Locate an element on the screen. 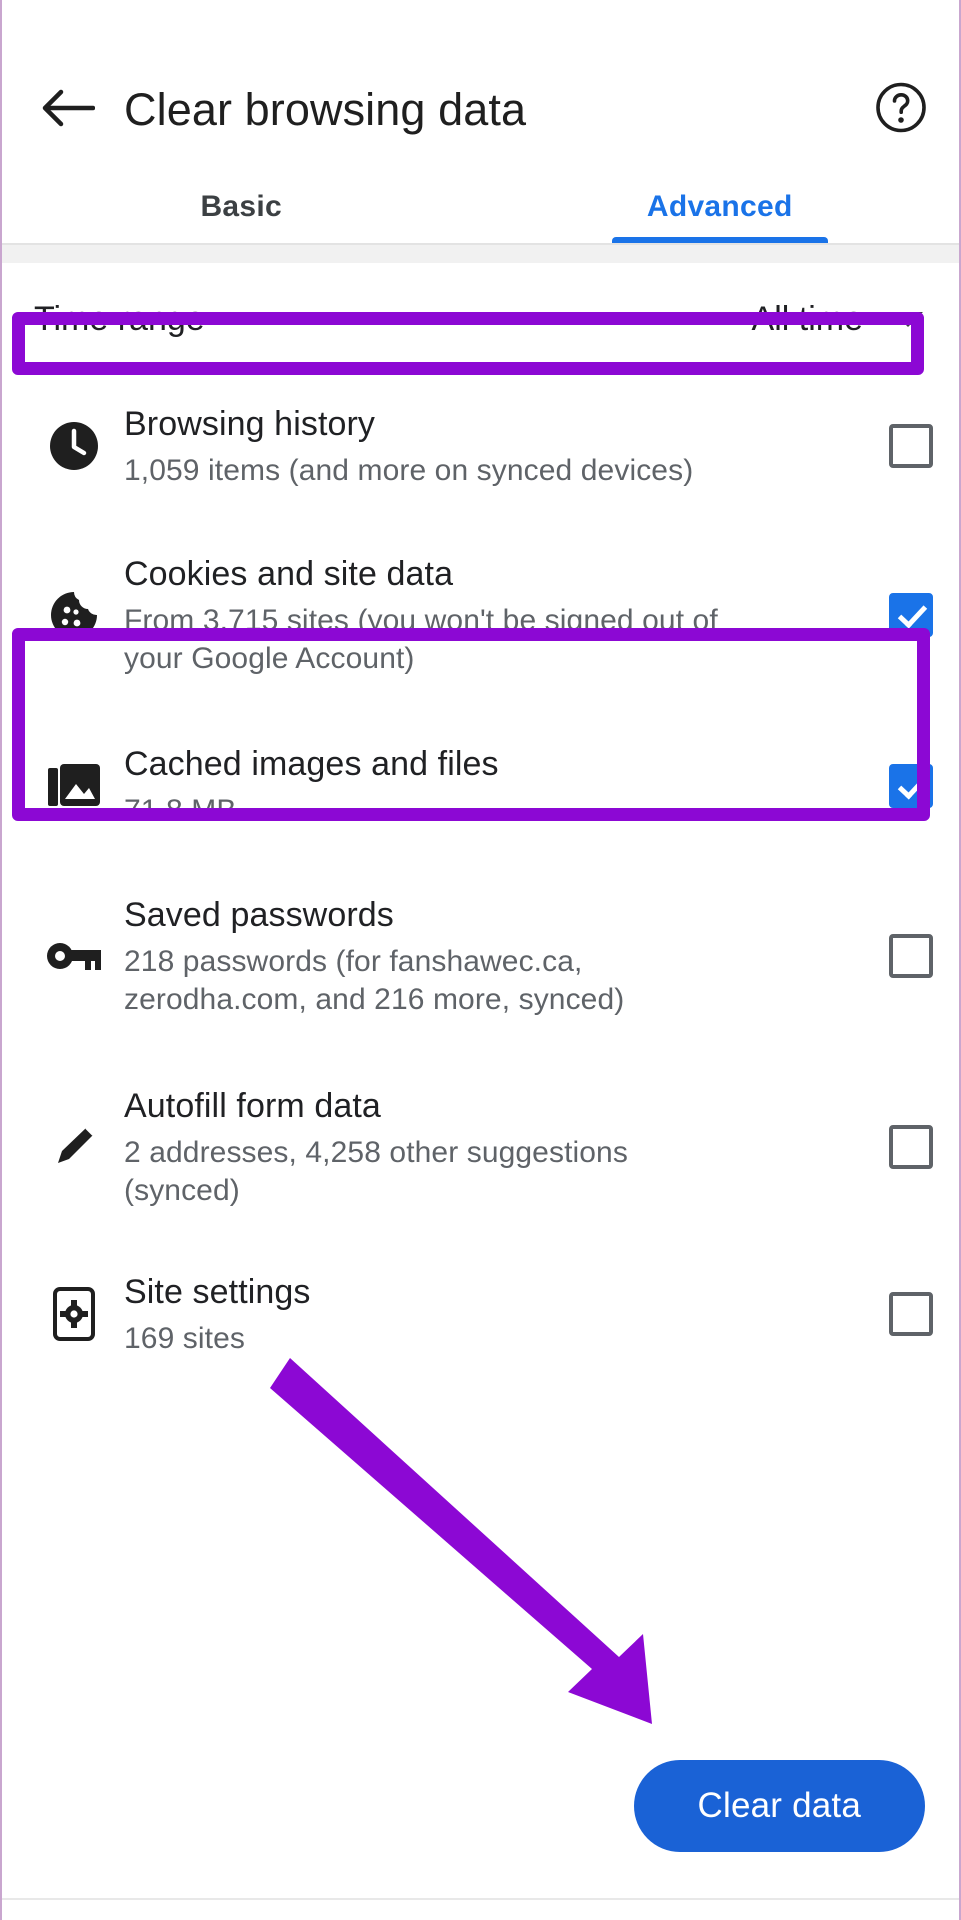  tab-advanced: Advanced is located at coordinates (720, 208).